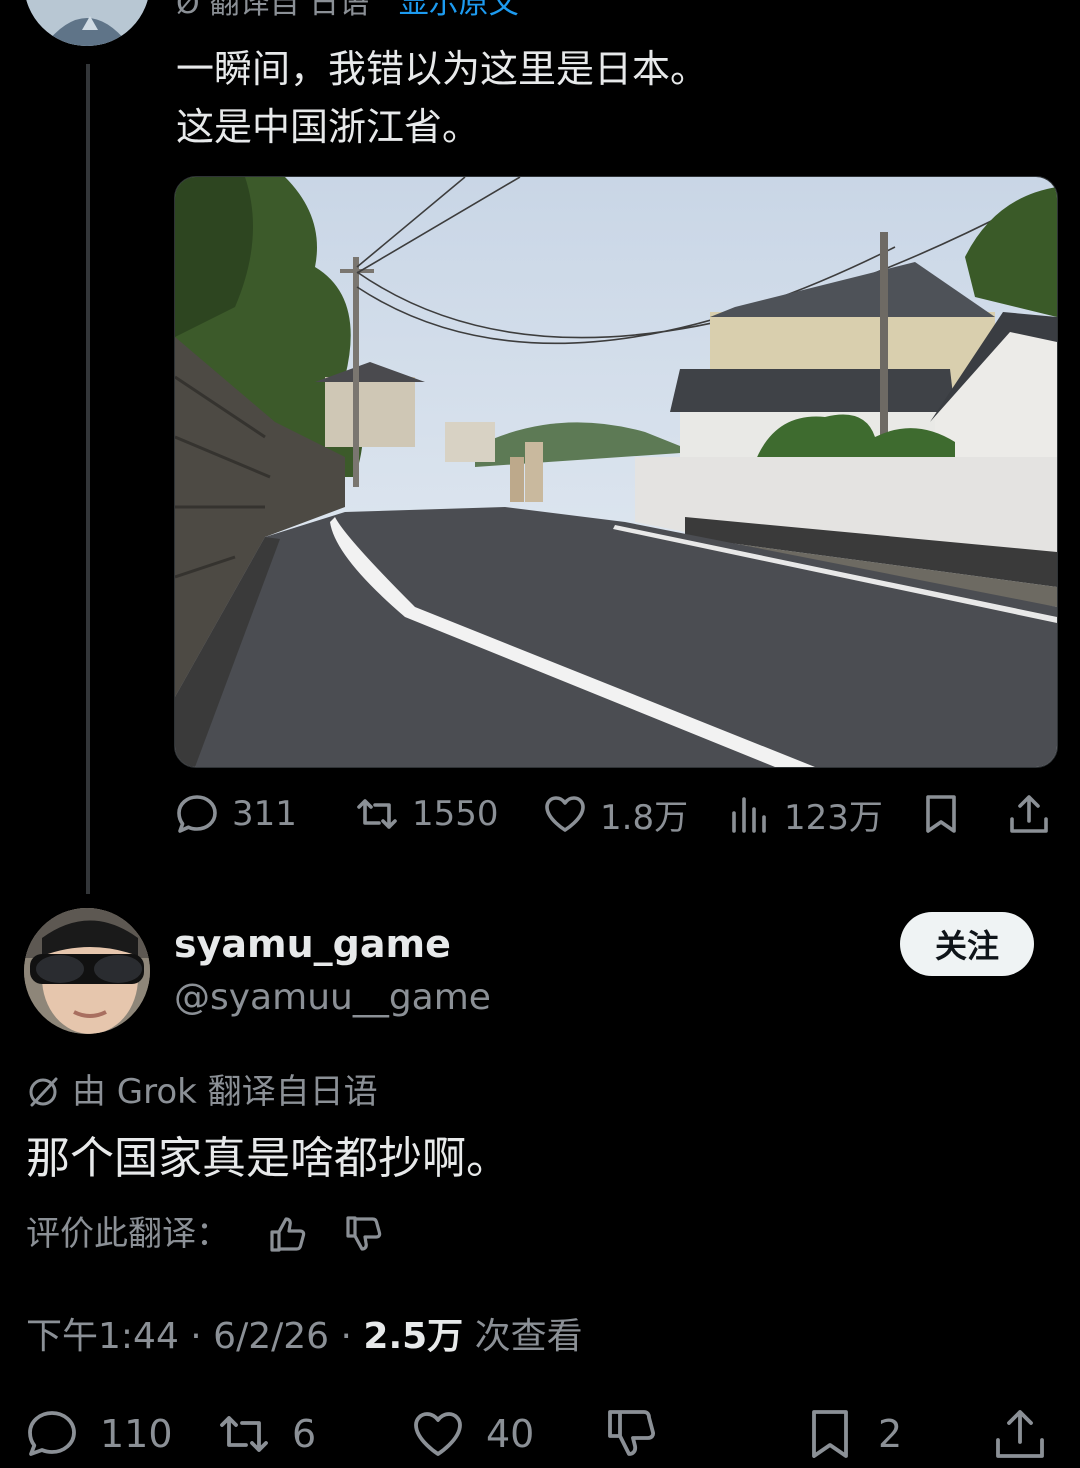  I want to click on views-icon, so click(749, 815).